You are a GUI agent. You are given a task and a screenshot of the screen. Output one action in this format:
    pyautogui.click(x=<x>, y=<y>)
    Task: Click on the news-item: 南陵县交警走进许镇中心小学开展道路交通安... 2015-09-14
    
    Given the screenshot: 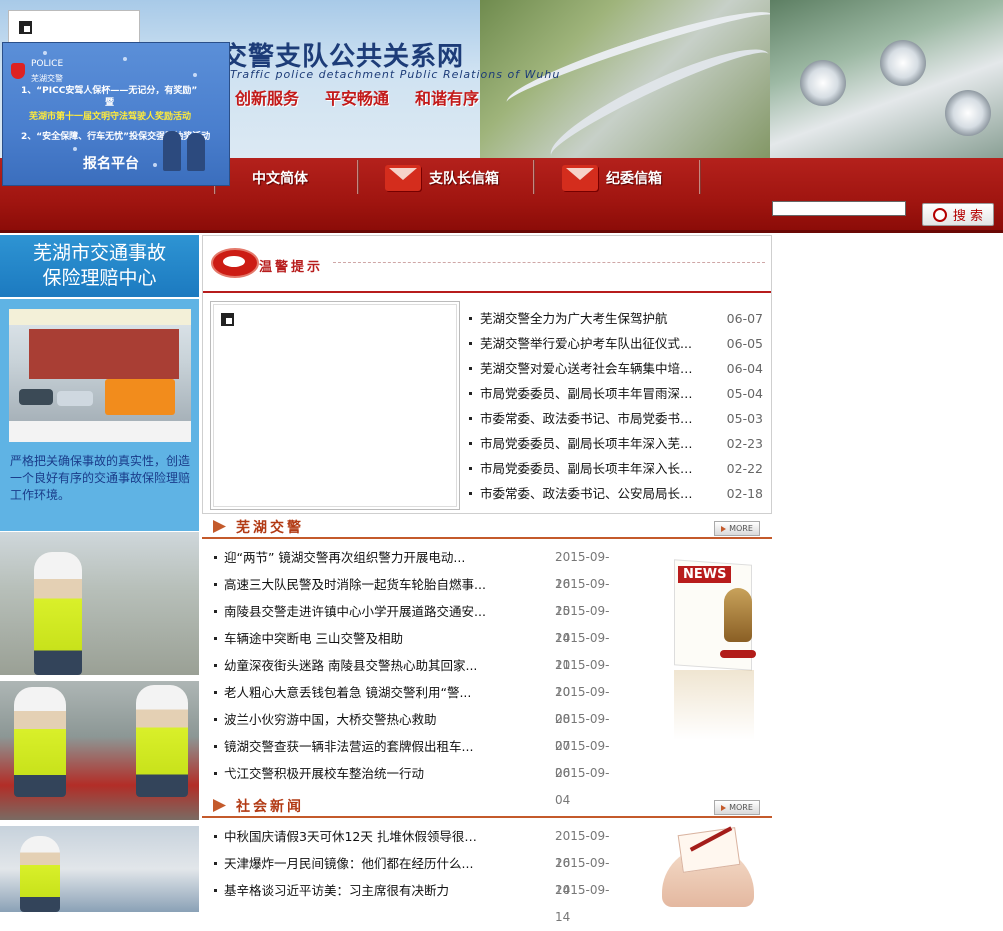 What is the action you would take?
    pyautogui.click(x=419, y=621)
    